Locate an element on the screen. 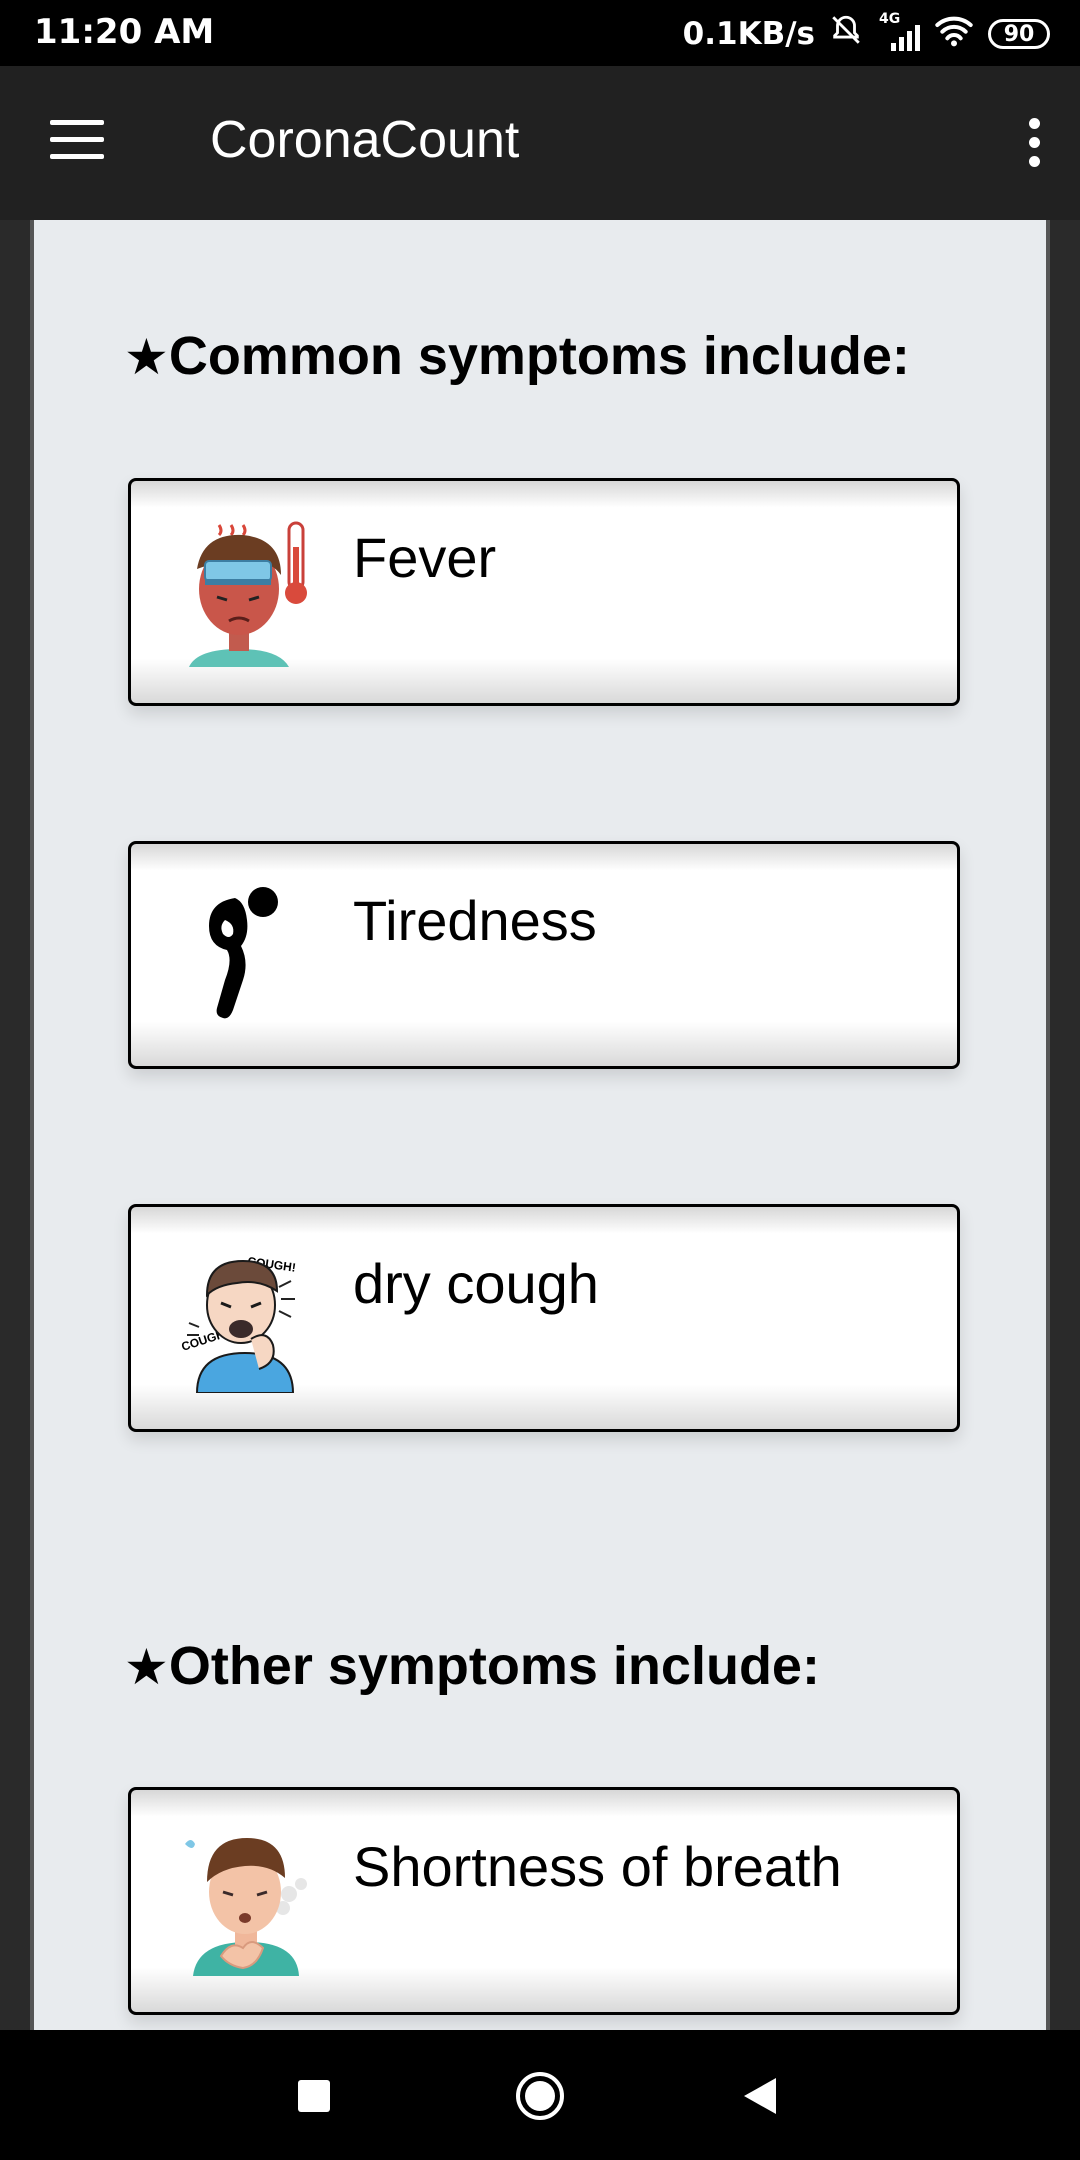 The image size is (1080, 2160). common-symptoms-heading: ★Common symptoms include: is located at coordinates (517, 356).